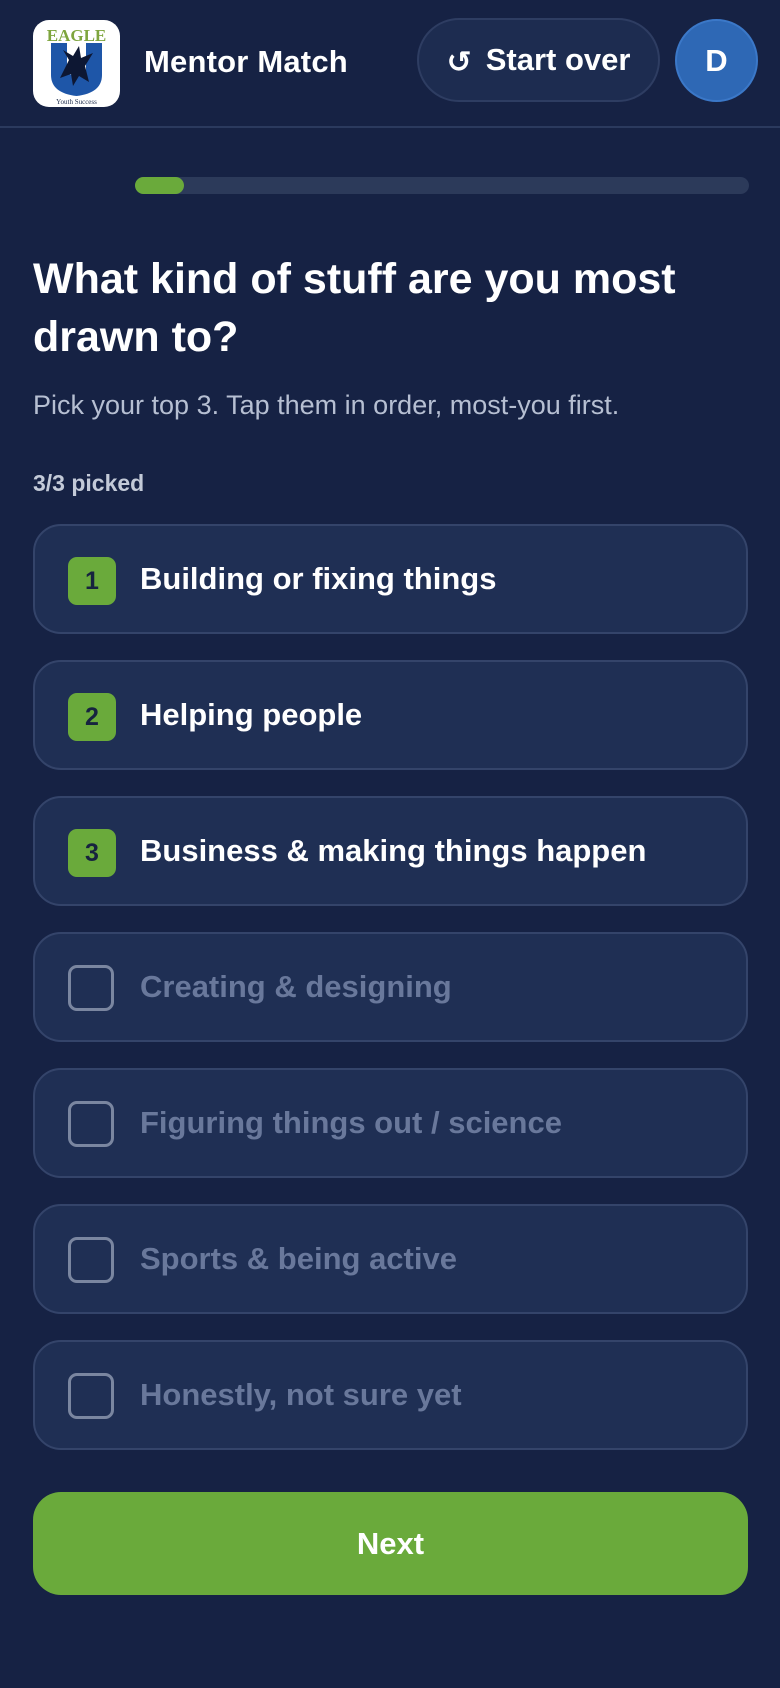 This screenshot has height=1688, width=780. What do you see at coordinates (298, 1258) in the screenshot?
I see `option-label: Sports & being active` at bounding box center [298, 1258].